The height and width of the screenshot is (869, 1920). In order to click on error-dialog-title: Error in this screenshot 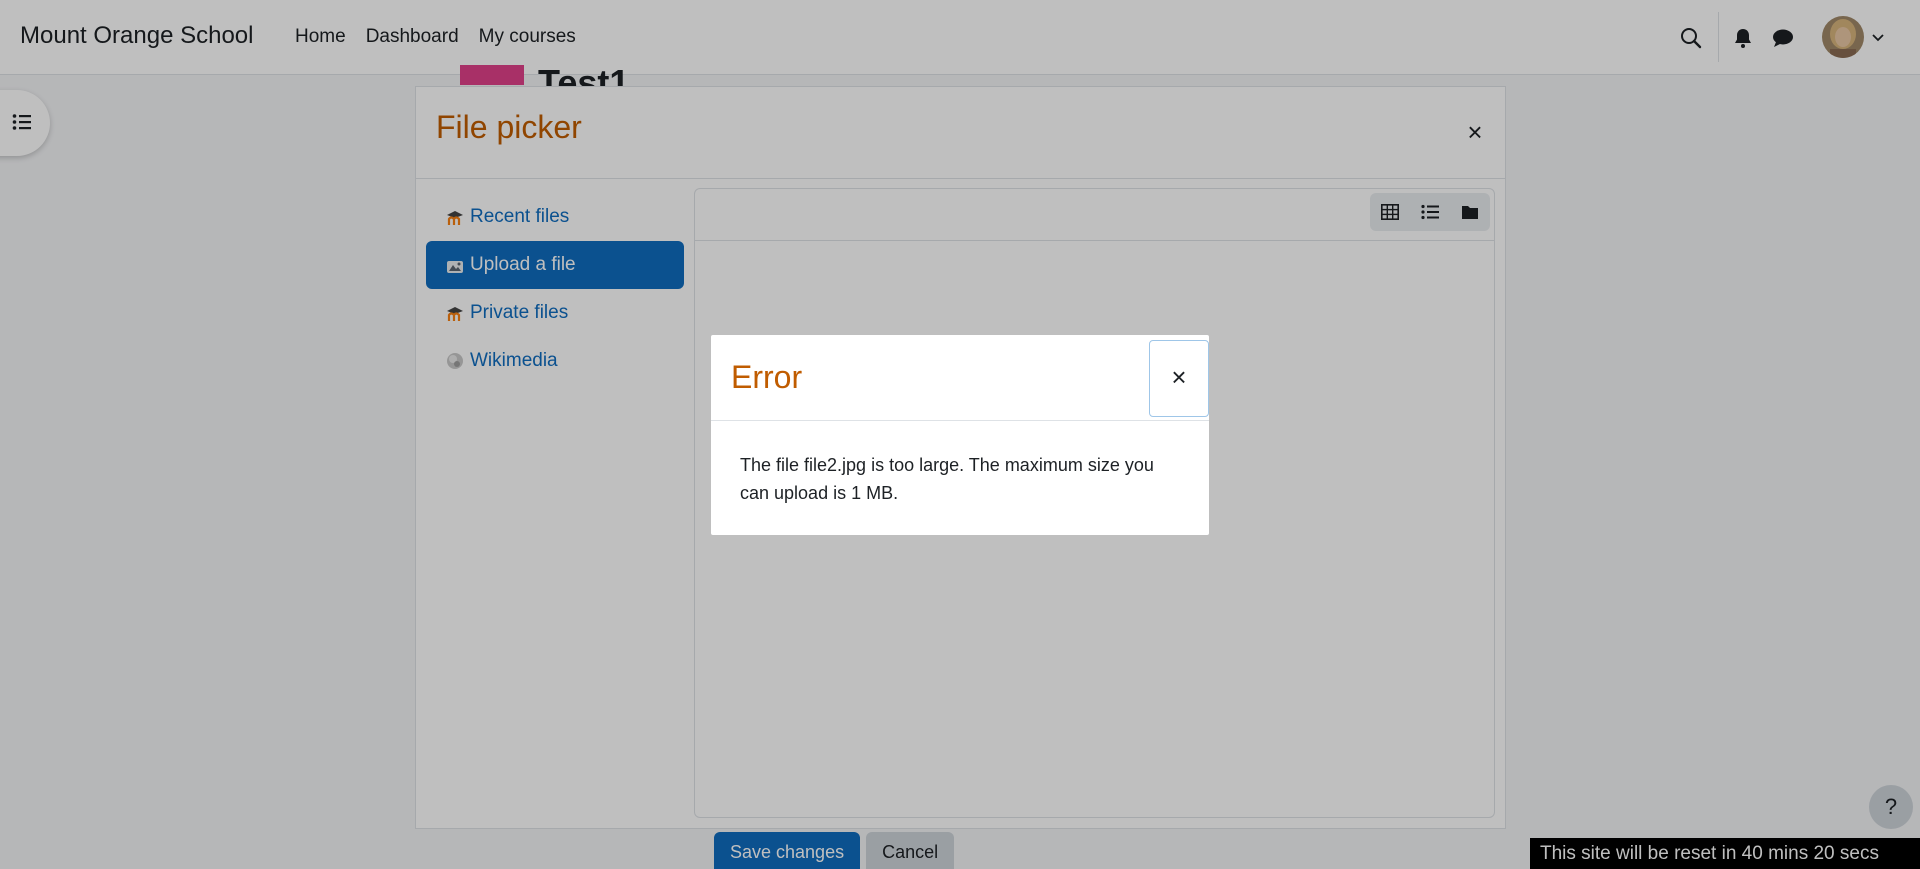, I will do `click(767, 377)`.